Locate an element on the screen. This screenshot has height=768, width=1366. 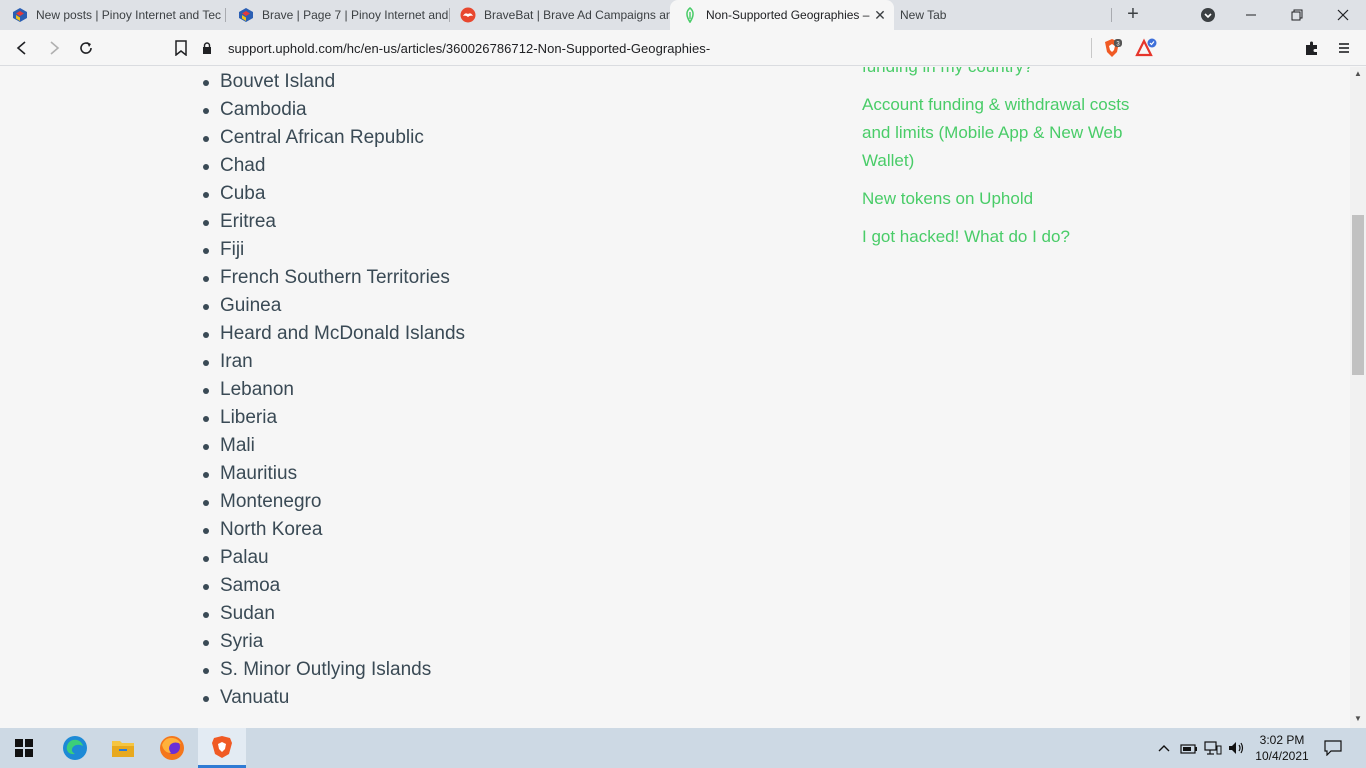
show-hidden-icons-chevron-up-icon is located at coordinates (1164, 748).